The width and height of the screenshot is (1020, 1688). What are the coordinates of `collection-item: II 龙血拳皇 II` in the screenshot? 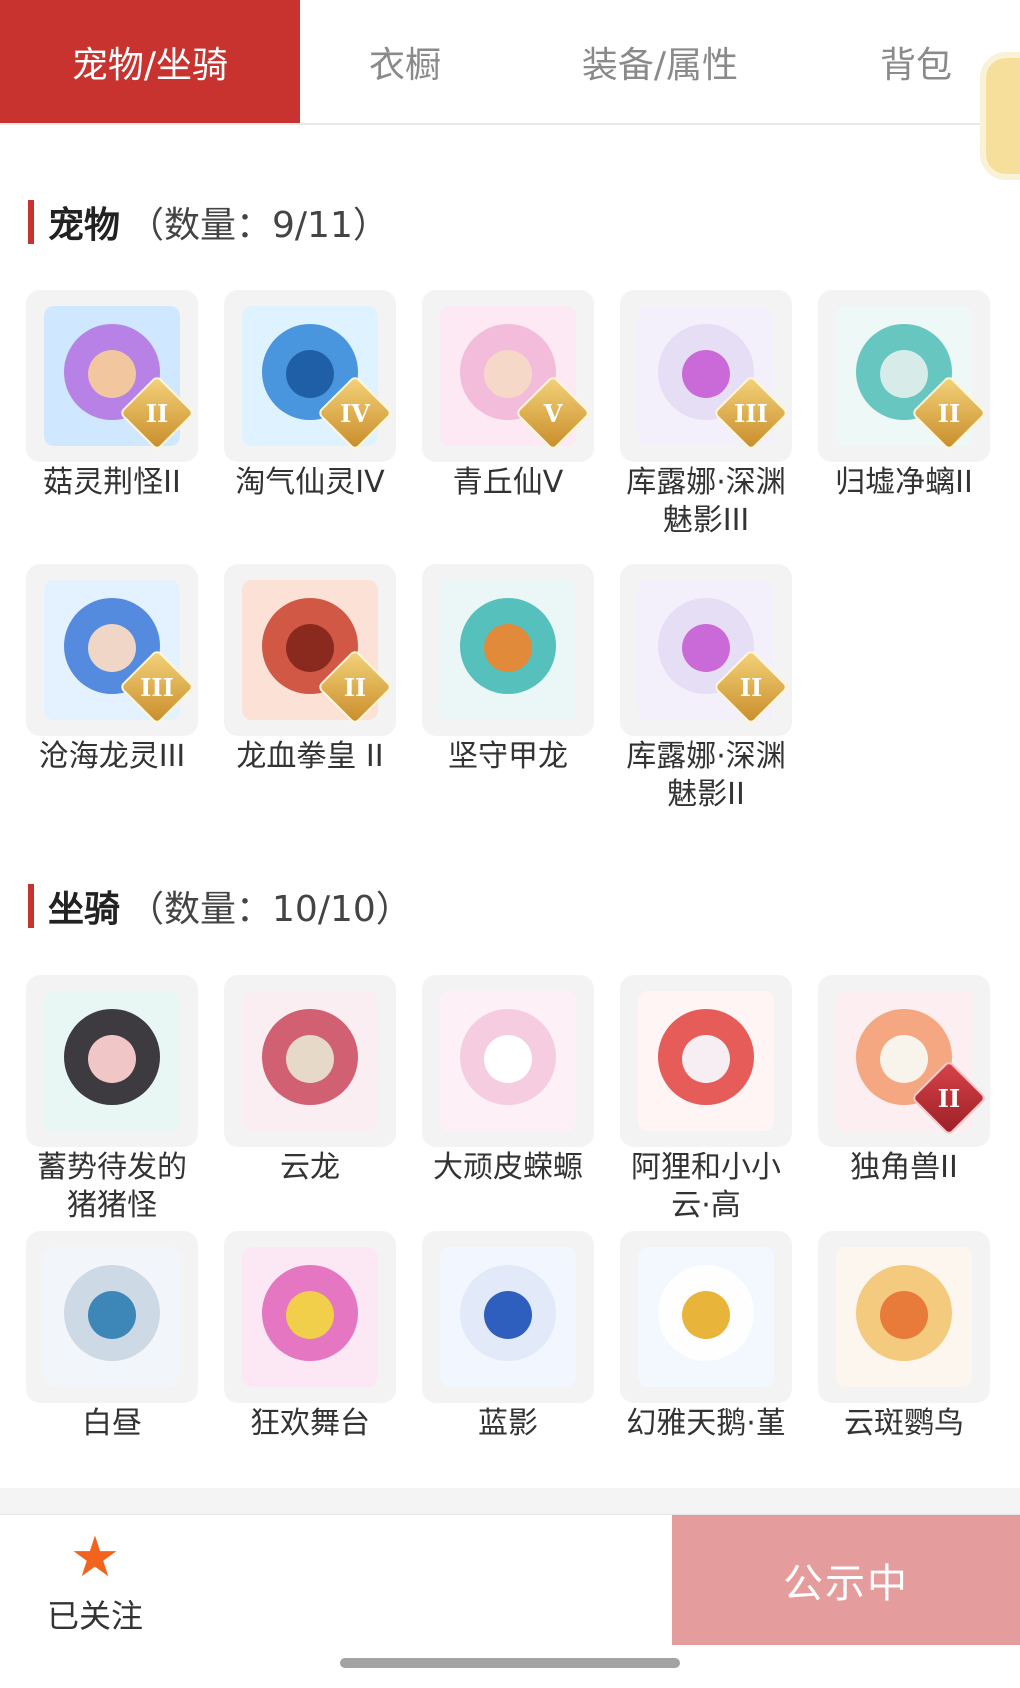 It's located at (311, 670).